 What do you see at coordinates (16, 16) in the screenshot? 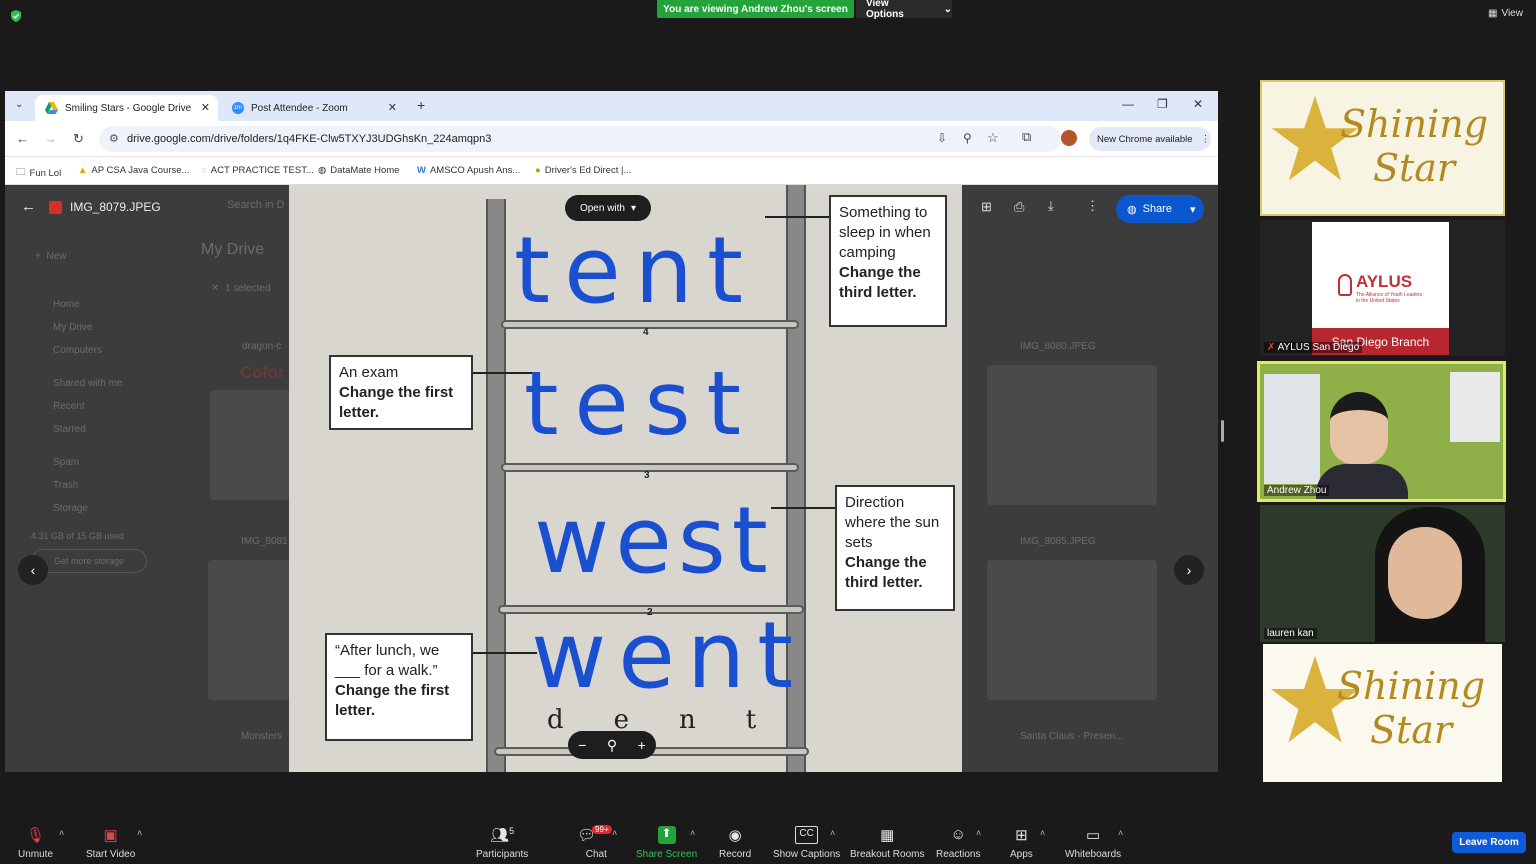
I see `shield-check-icon` at bounding box center [16, 16].